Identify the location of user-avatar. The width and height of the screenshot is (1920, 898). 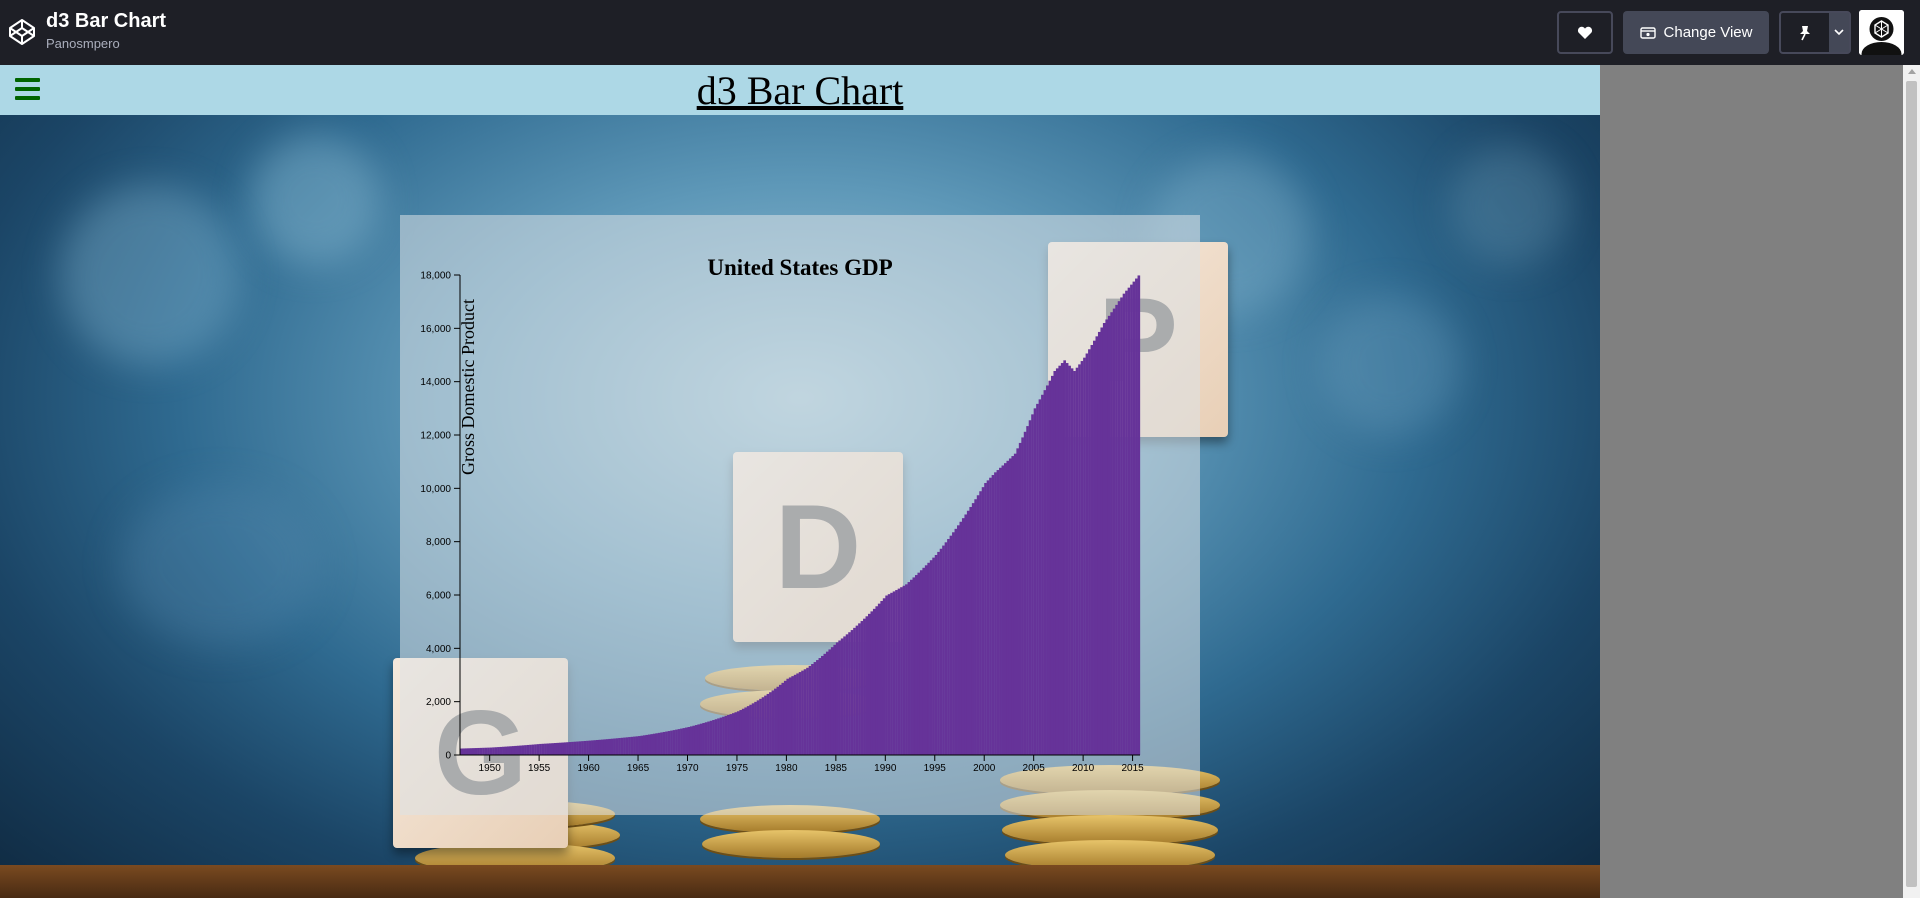
(1881, 32).